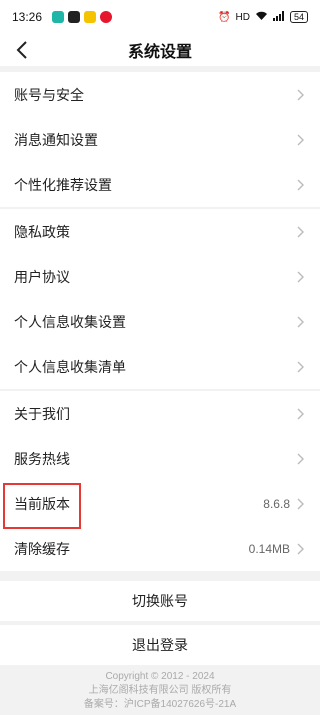 The width and height of the screenshot is (320, 715). Describe the element at coordinates (56, 139) in the screenshot. I see `row-label: 消息通知设置` at that location.